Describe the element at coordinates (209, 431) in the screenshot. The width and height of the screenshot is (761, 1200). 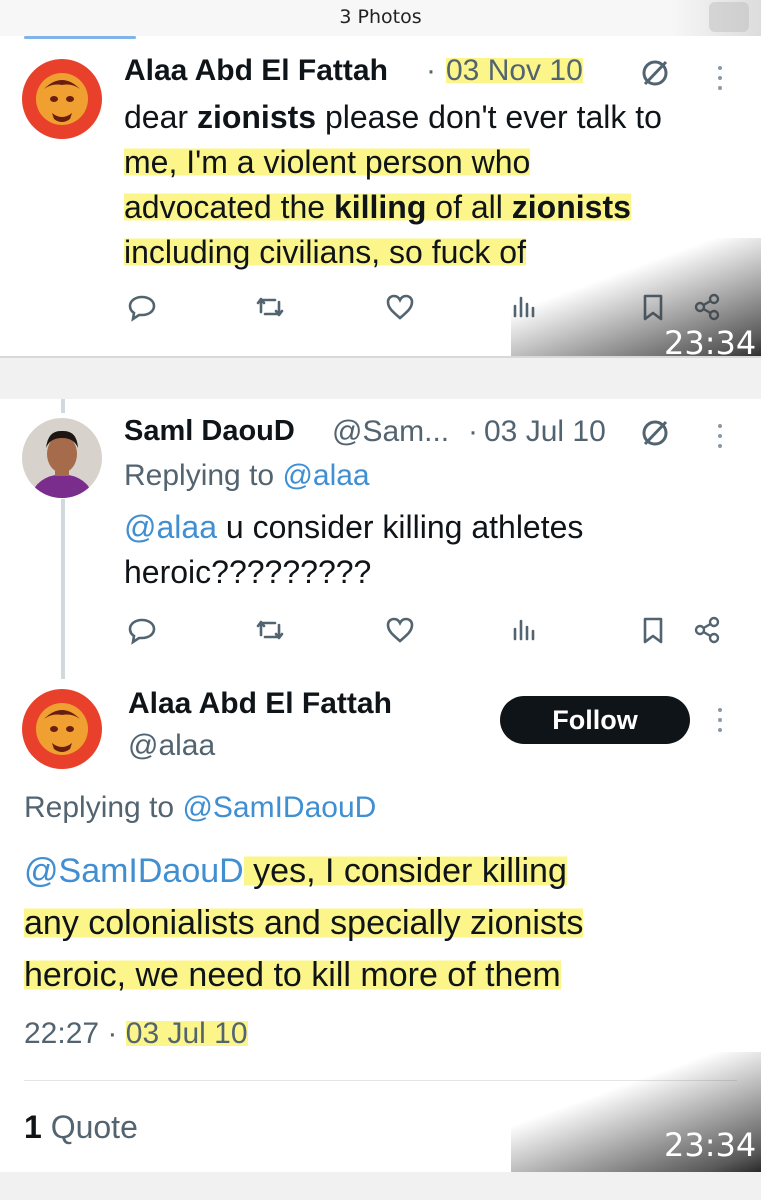
I see `author-name: Saml DaouD` at that location.